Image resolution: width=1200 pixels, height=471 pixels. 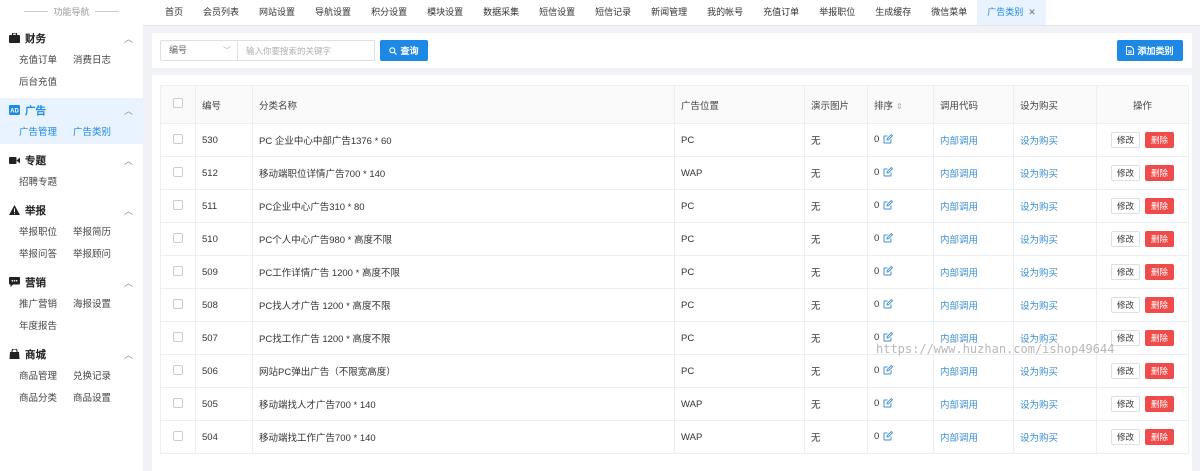 What do you see at coordinates (277, 12) in the screenshot?
I see `tab-site-settings: 网站设置` at bounding box center [277, 12].